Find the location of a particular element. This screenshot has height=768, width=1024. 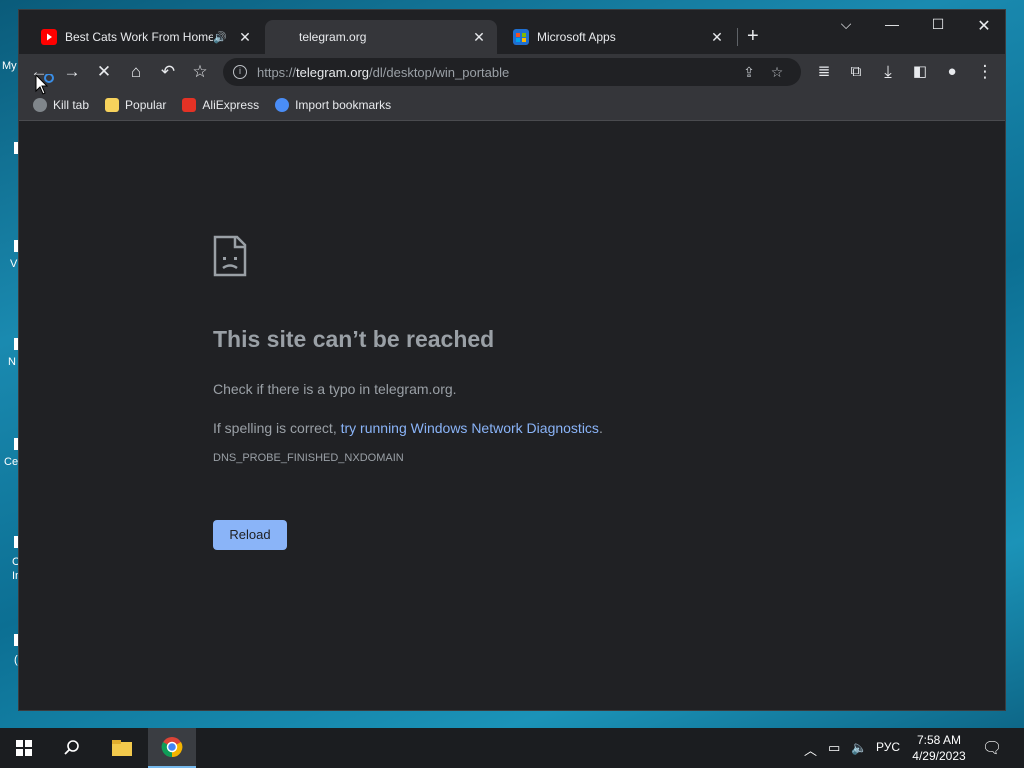

stop-loading-button: ✕ is located at coordinates (104, 72).